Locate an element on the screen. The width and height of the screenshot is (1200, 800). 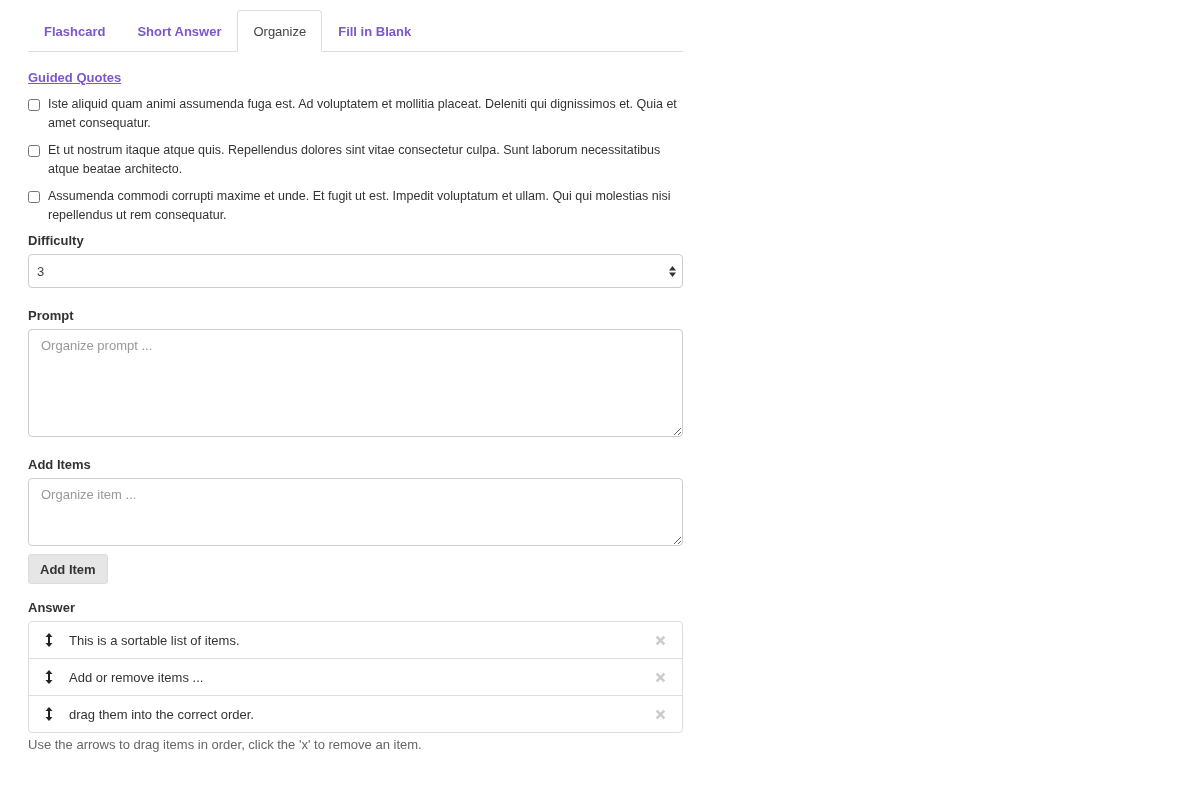
quote-text: Iste aliquid quam animi assumenda fuga est. Ad voluptatem et mollitia placeat. Deleniti qui dignissimos et. Quia et amet consequatur. is located at coordinates (363, 114).